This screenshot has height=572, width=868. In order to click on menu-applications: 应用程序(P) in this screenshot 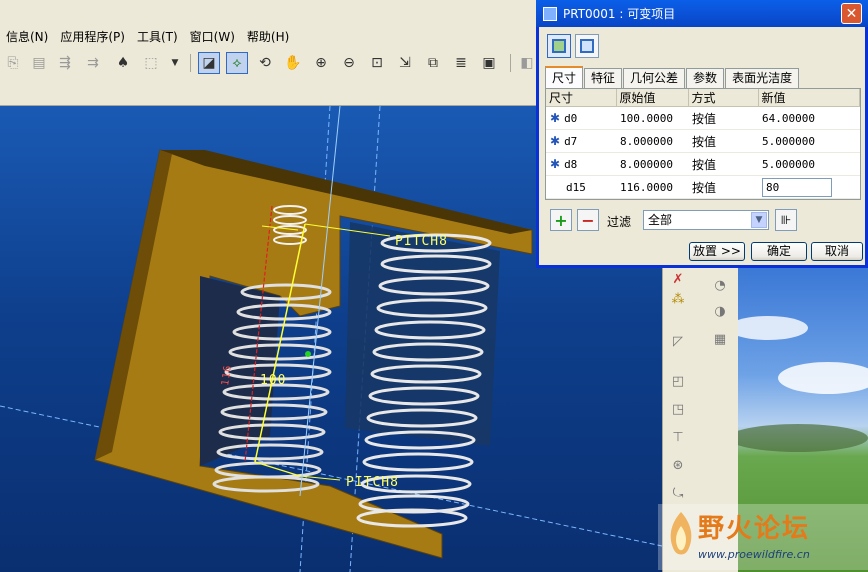, I will do `click(92, 37)`.